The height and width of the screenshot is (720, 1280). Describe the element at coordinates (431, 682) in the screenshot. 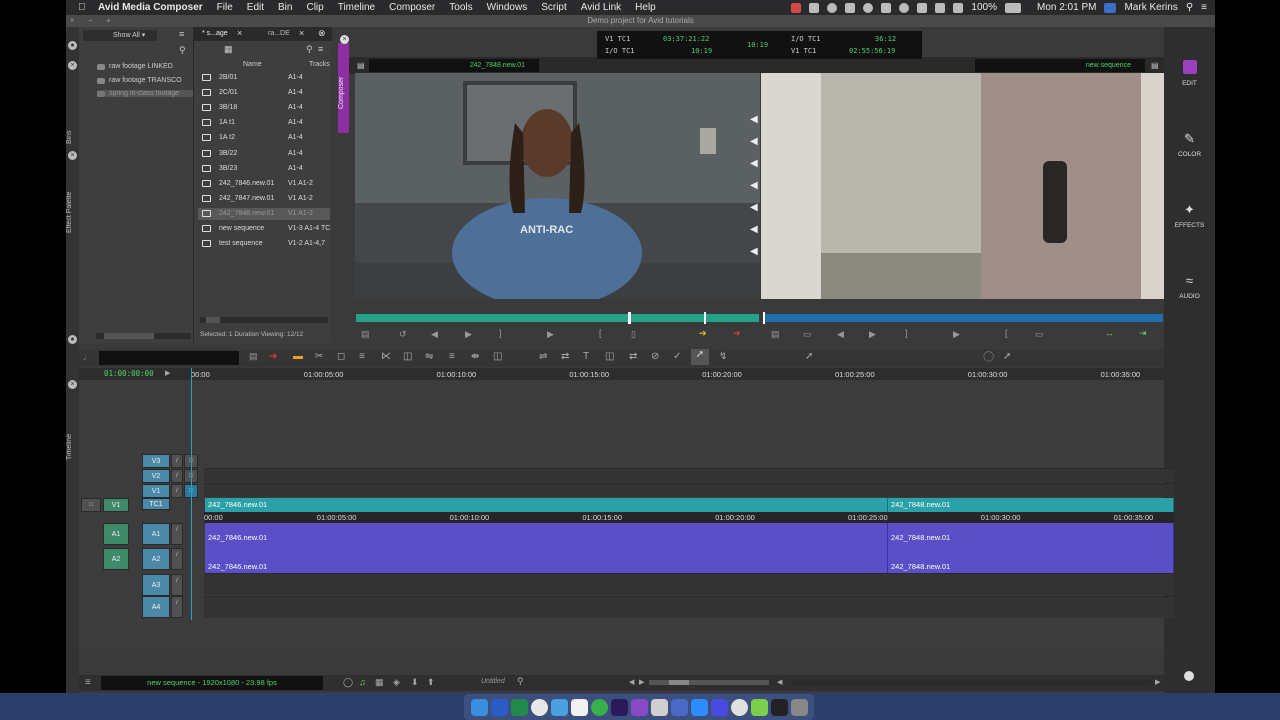

I see `up-arrow-icon: ⬆` at that location.